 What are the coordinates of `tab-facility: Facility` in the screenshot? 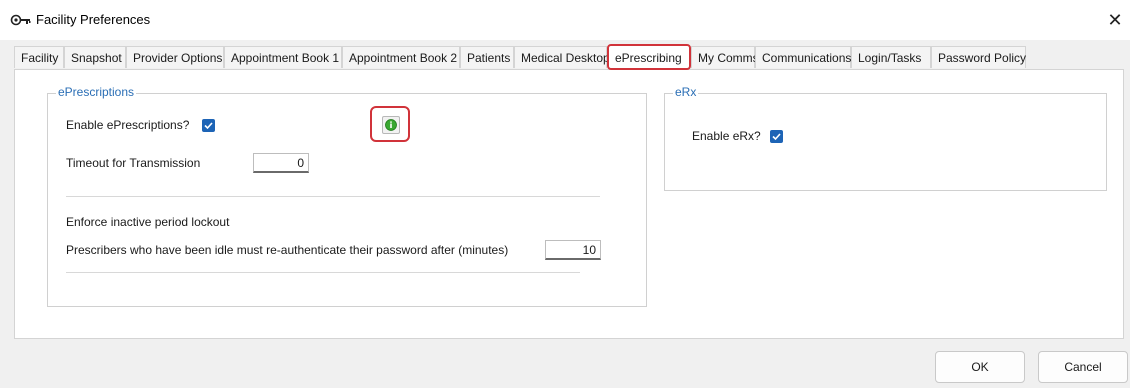 It's located at (39, 57).